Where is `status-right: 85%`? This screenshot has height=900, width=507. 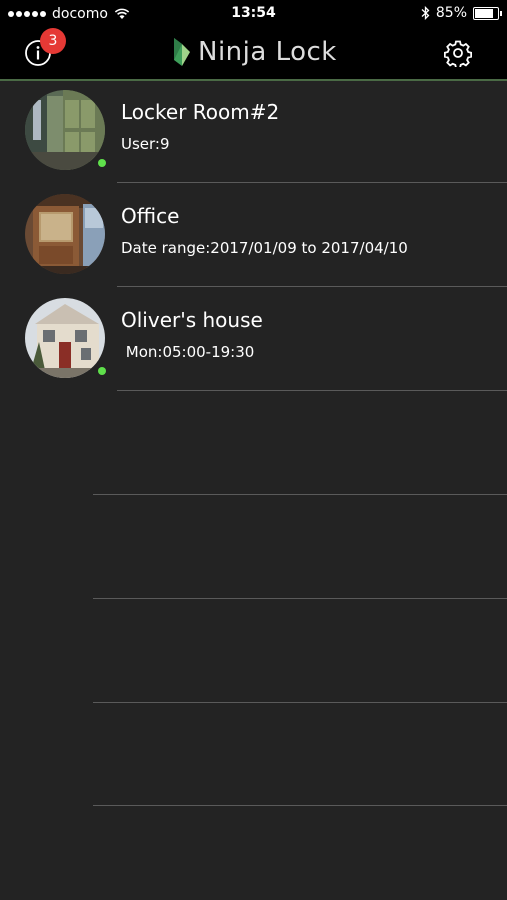
status-right: 85% is located at coordinates (461, 13).